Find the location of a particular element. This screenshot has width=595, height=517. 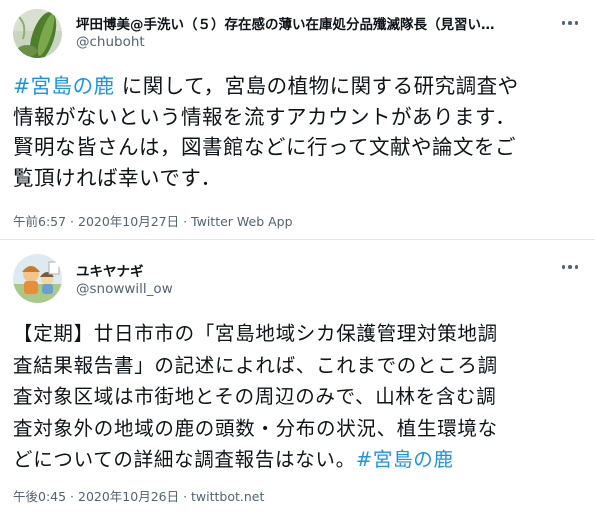

tweet-text-line: 査対象区域は市街地とその周辺のみで、山林を含む調 is located at coordinates (255, 396).